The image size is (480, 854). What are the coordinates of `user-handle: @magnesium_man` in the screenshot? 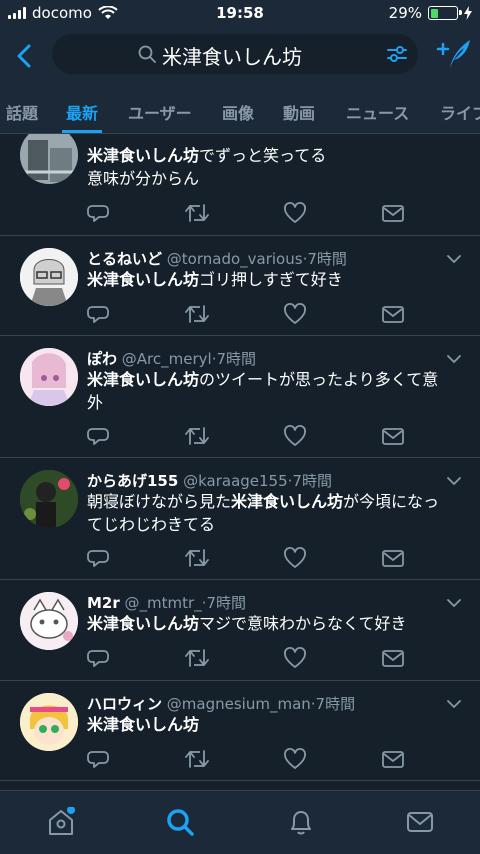 It's located at (239, 704).